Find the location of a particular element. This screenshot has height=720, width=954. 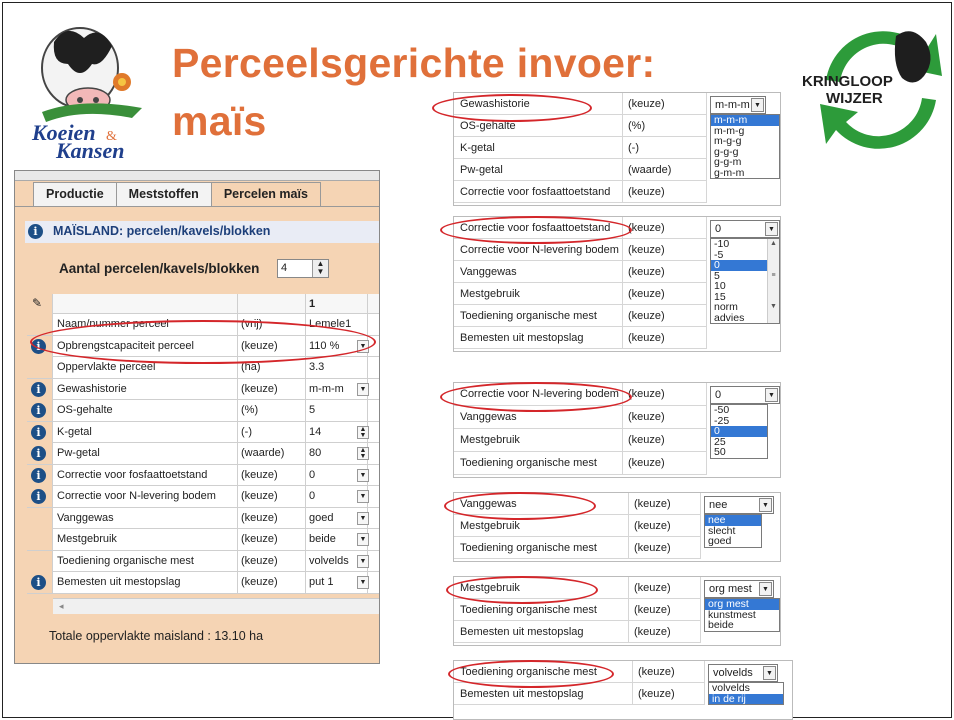

row-type: (keuze) is located at coordinates (259, 539).